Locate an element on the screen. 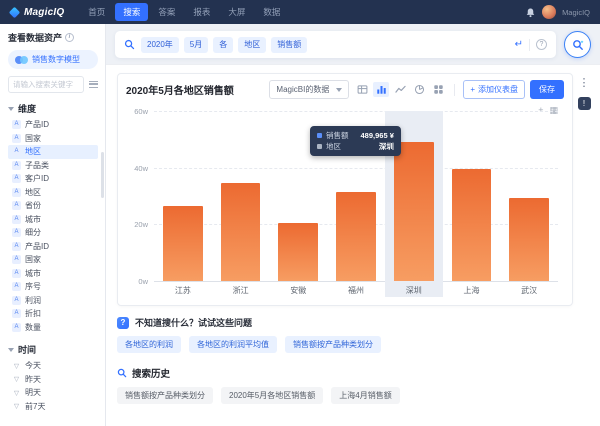 This screenshot has width=600, height=426. field-label: 序号 is located at coordinates (33, 287).